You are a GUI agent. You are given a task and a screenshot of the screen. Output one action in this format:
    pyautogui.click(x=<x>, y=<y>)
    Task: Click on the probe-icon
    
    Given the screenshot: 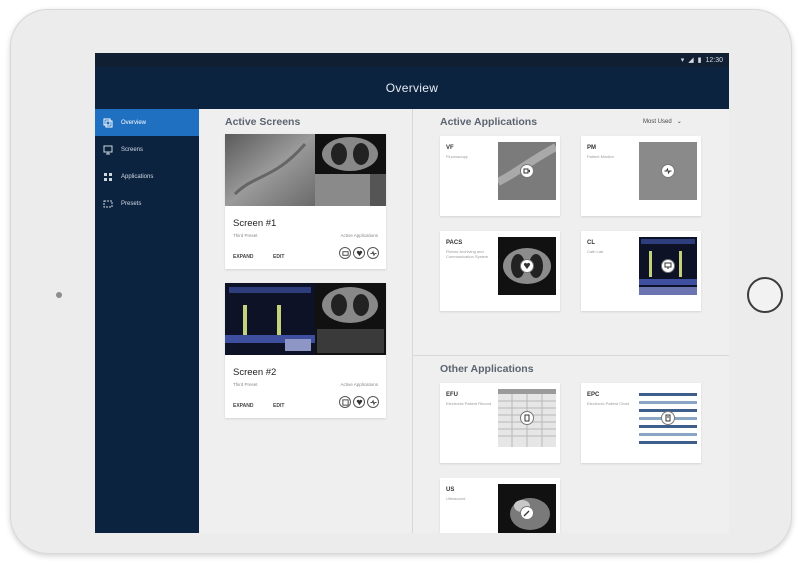 What is the action you would take?
    pyautogui.click(x=527, y=513)
    